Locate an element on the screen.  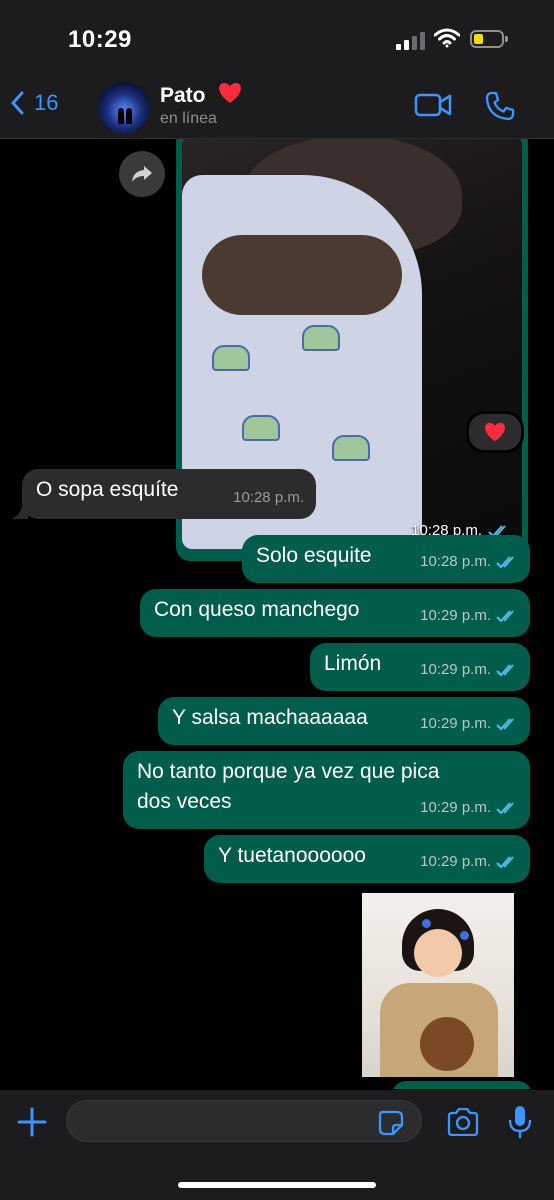
home-indicator is located at coordinates (277, 1185).